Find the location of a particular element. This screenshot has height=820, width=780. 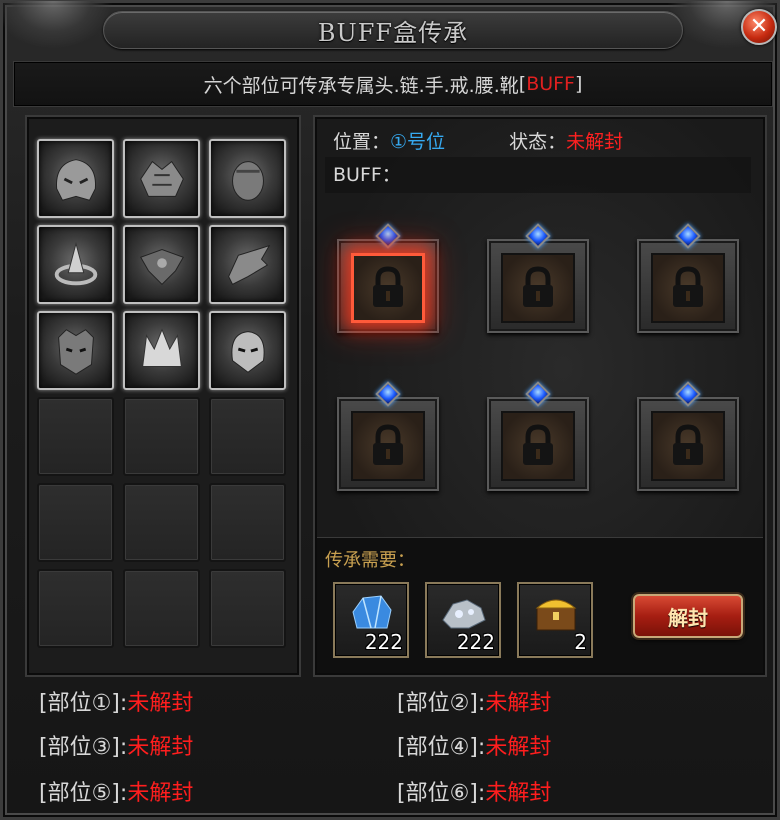

status-item-2: [部位②]:未解封 is located at coordinates (474, 701).